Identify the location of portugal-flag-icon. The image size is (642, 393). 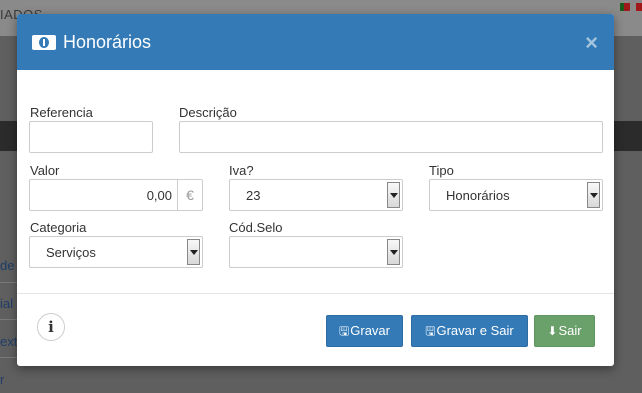
(625, 7).